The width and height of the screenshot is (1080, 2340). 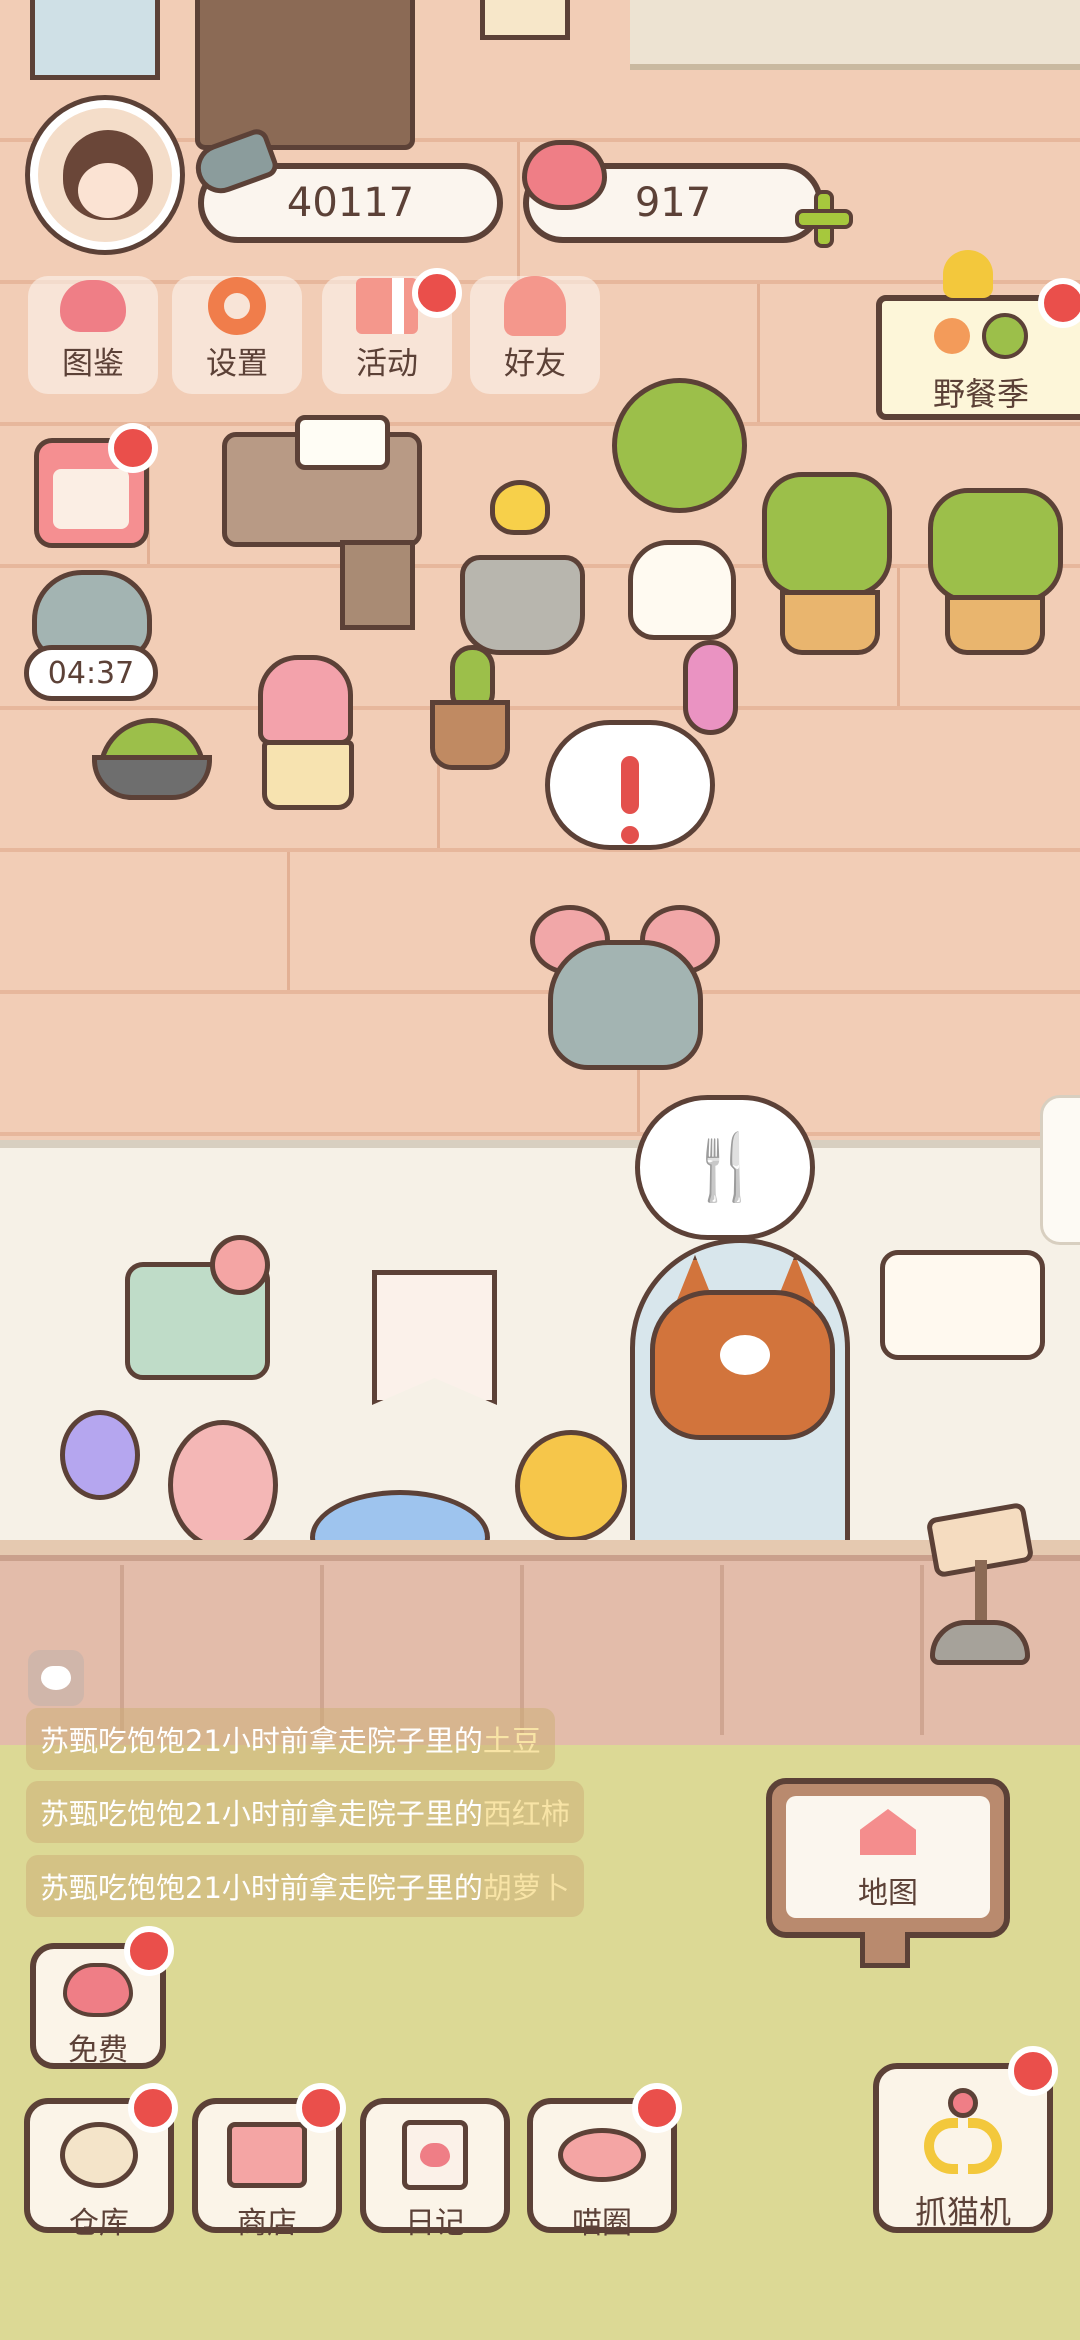 I want to click on wardrobe, so click(x=305, y=75).